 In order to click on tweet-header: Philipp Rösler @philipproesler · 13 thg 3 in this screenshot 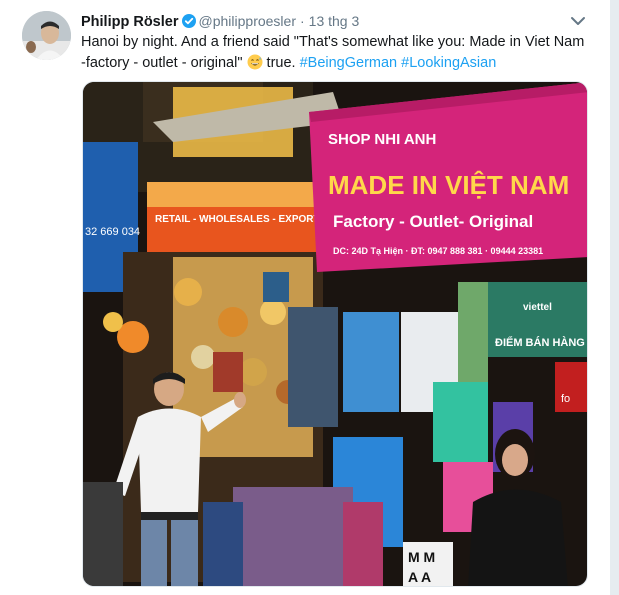, I will do `click(220, 21)`.